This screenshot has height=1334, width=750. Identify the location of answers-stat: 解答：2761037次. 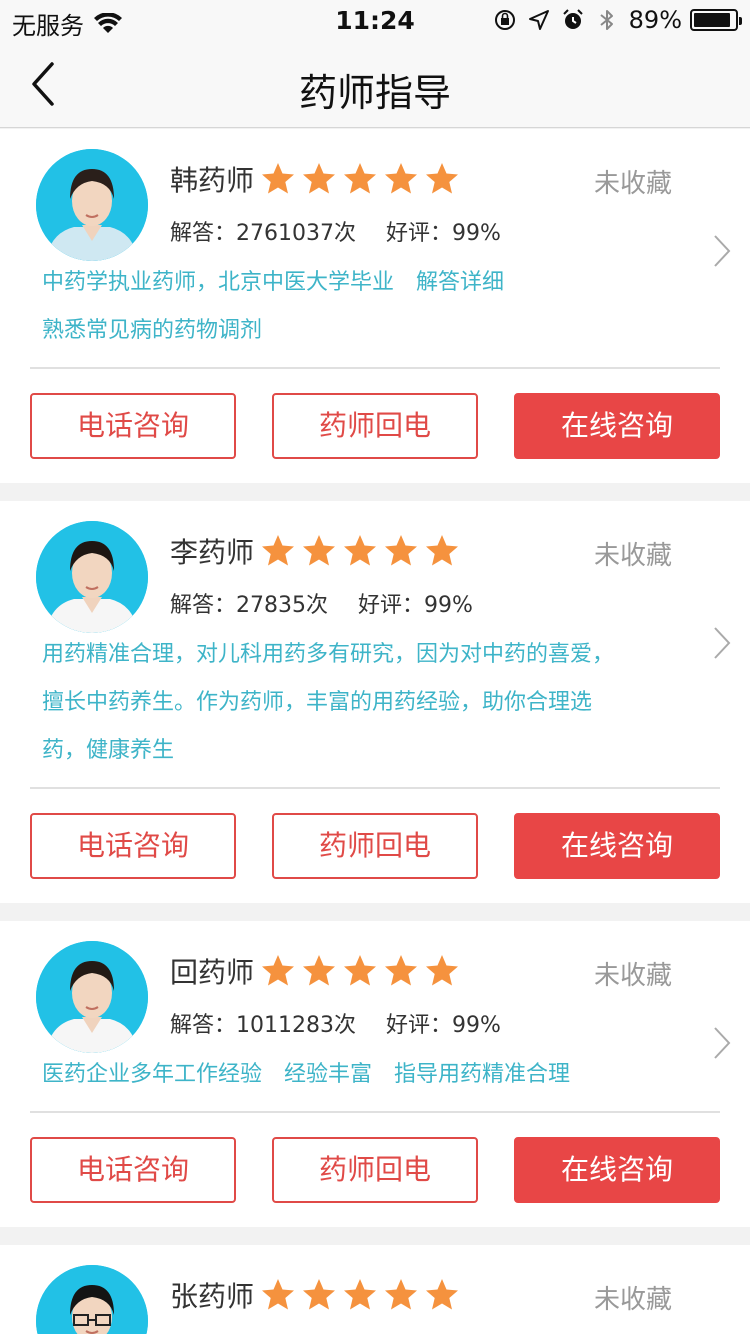
(263, 233).